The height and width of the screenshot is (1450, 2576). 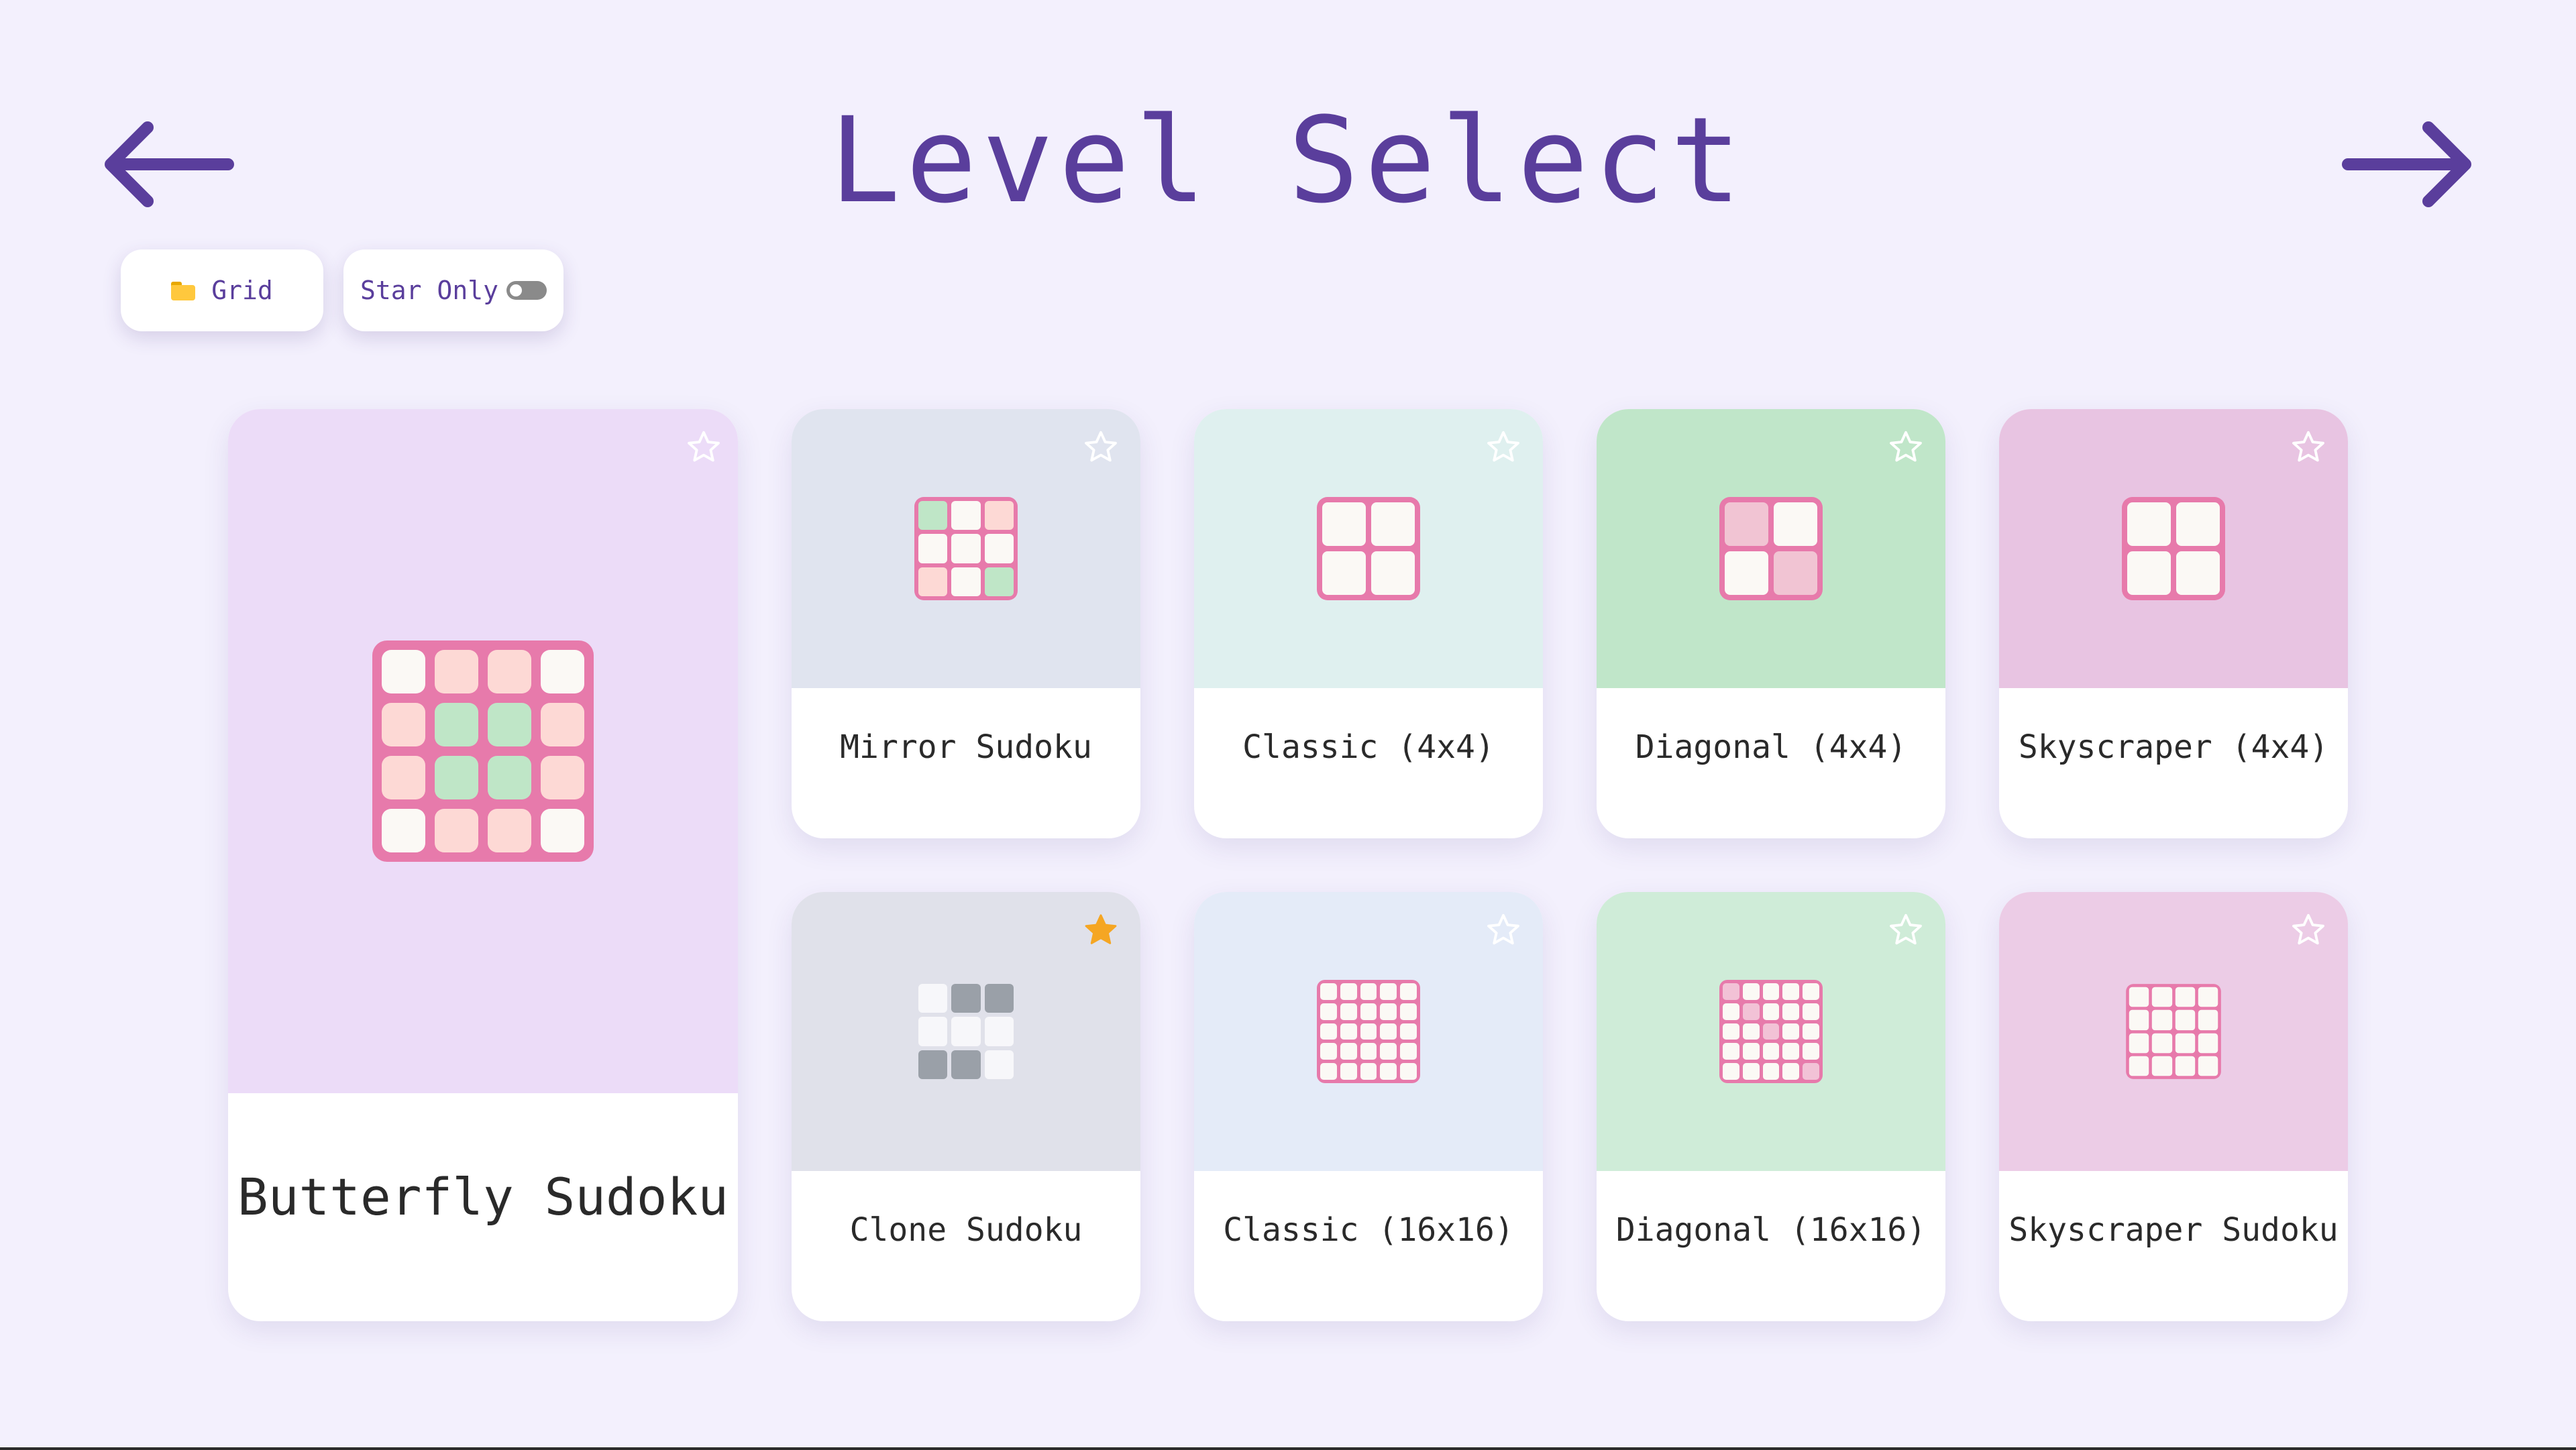 I want to click on star-only-filter-button: Star Only, so click(x=453, y=290).